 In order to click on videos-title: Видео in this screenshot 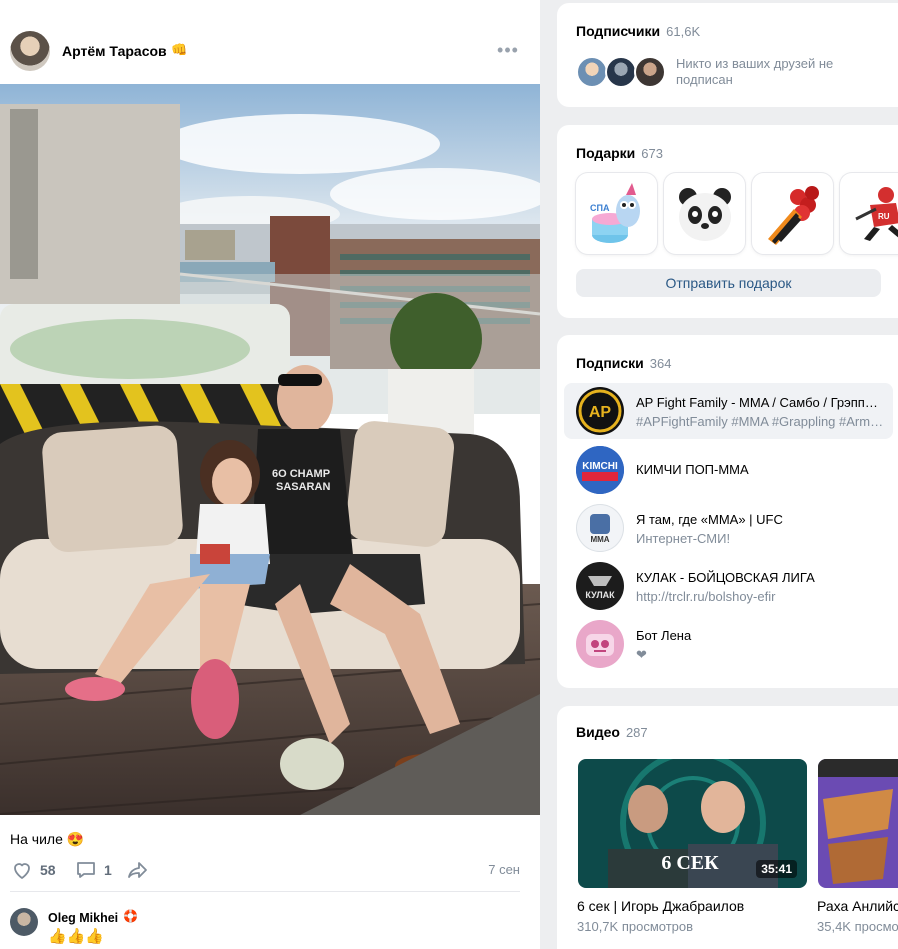, I will do `click(598, 732)`.